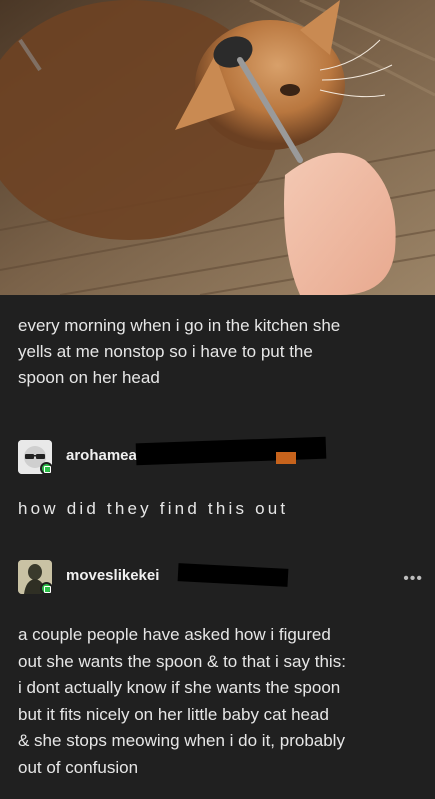 This screenshot has width=435, height=799. What do you see at coordinates (112, 575) in the screenshot?
I see `username: moveslikekei` at bounding box center [112, 575].